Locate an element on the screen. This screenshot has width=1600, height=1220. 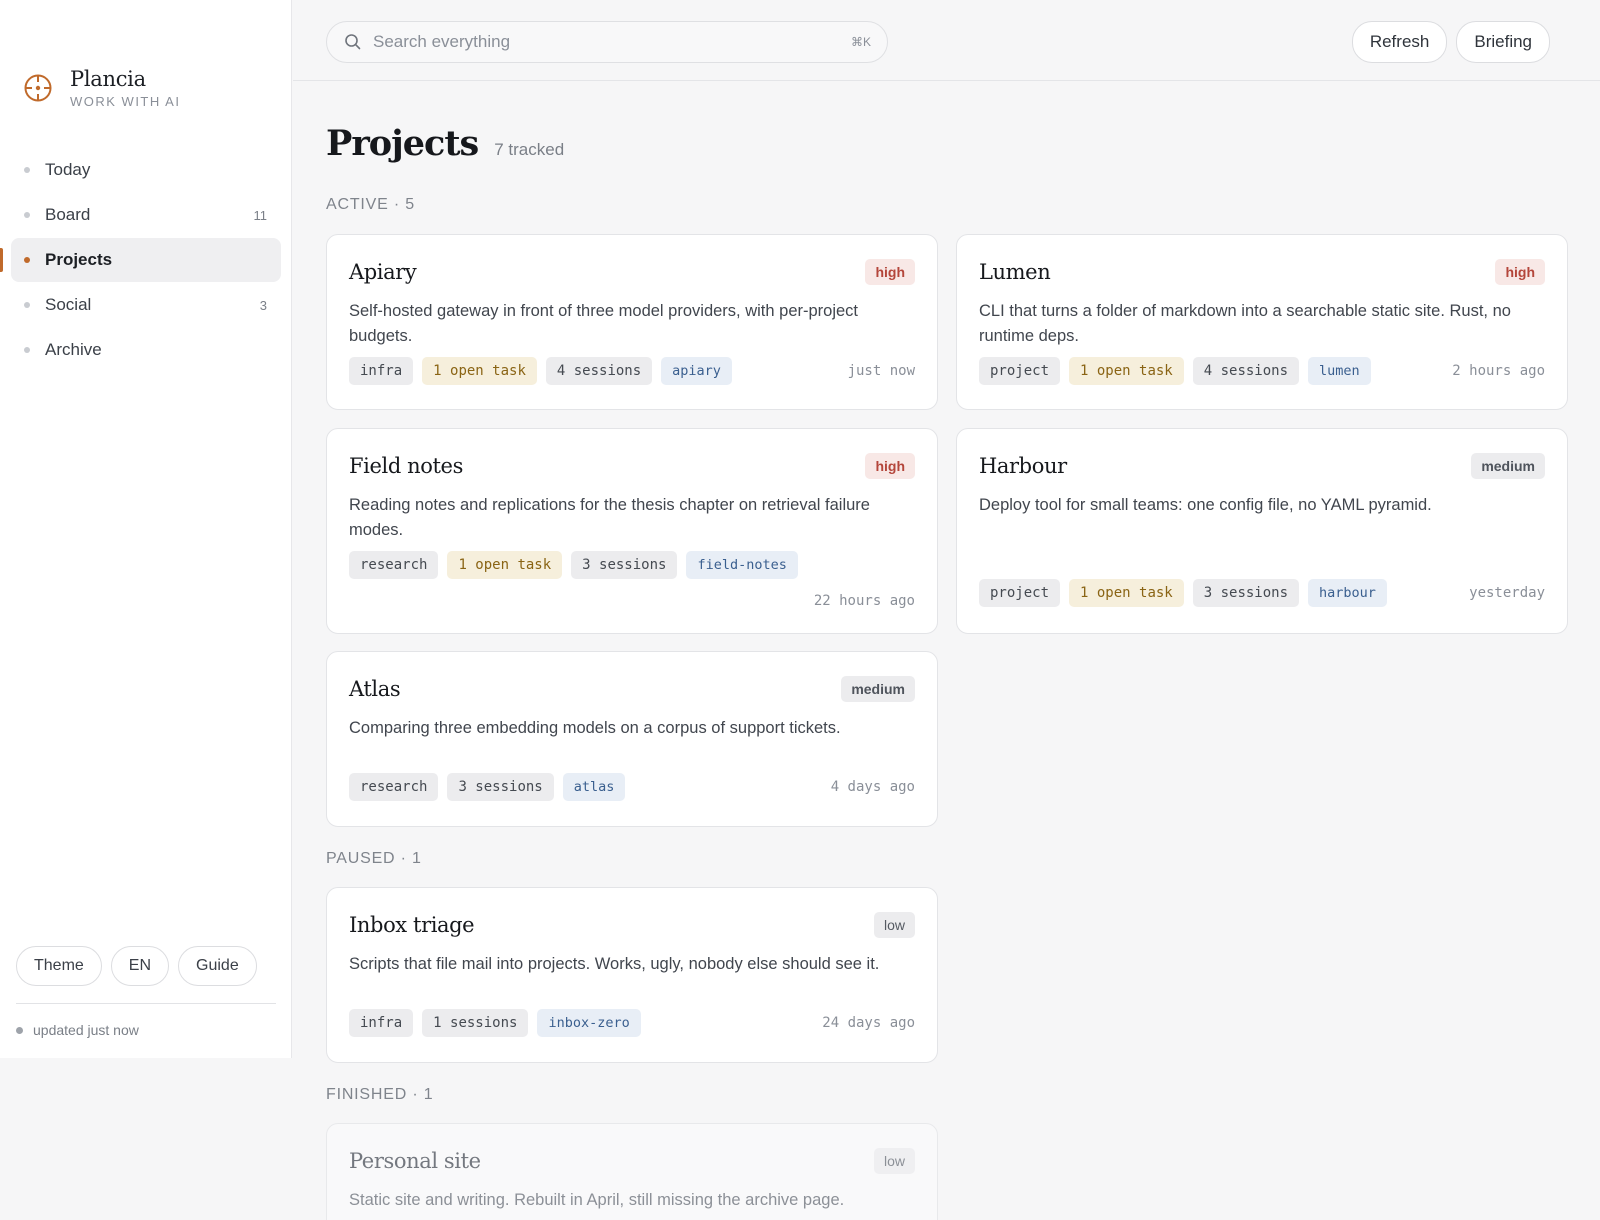
sidebar-item-label: Board is located at coordinates (68, 214).